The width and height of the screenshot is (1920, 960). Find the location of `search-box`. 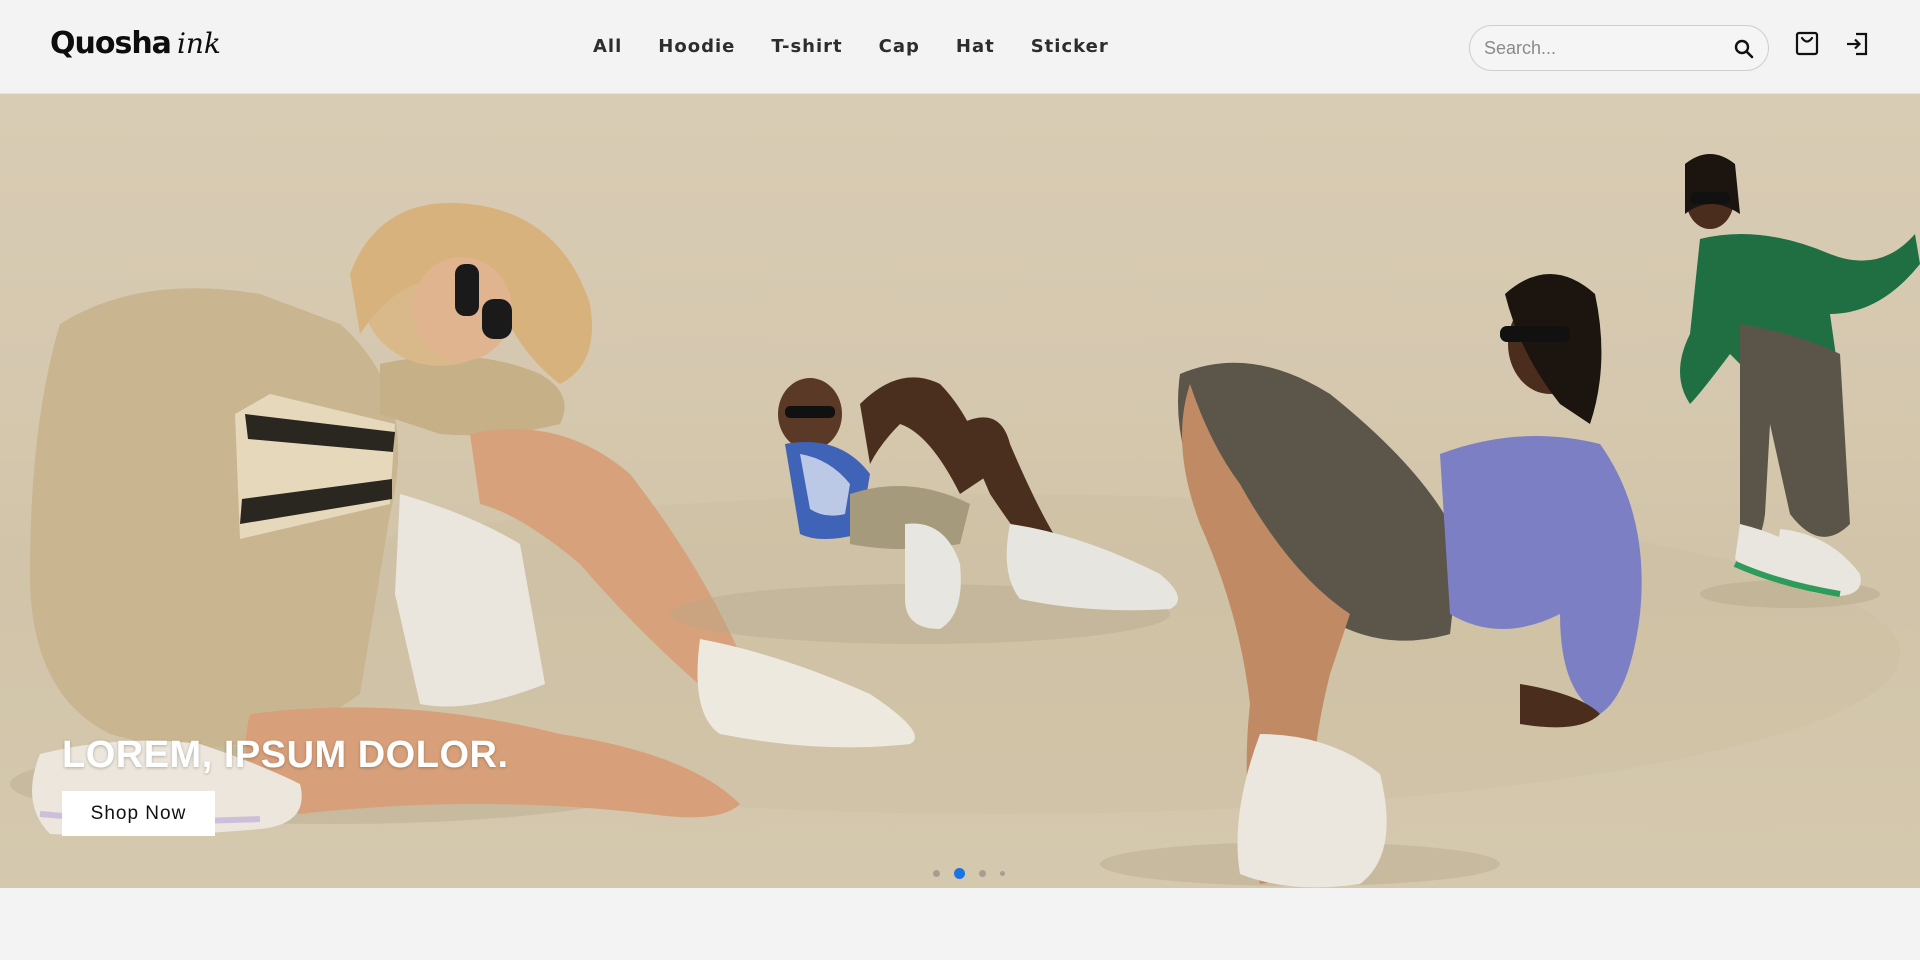

search-box is located at coordinates (1619, 48).